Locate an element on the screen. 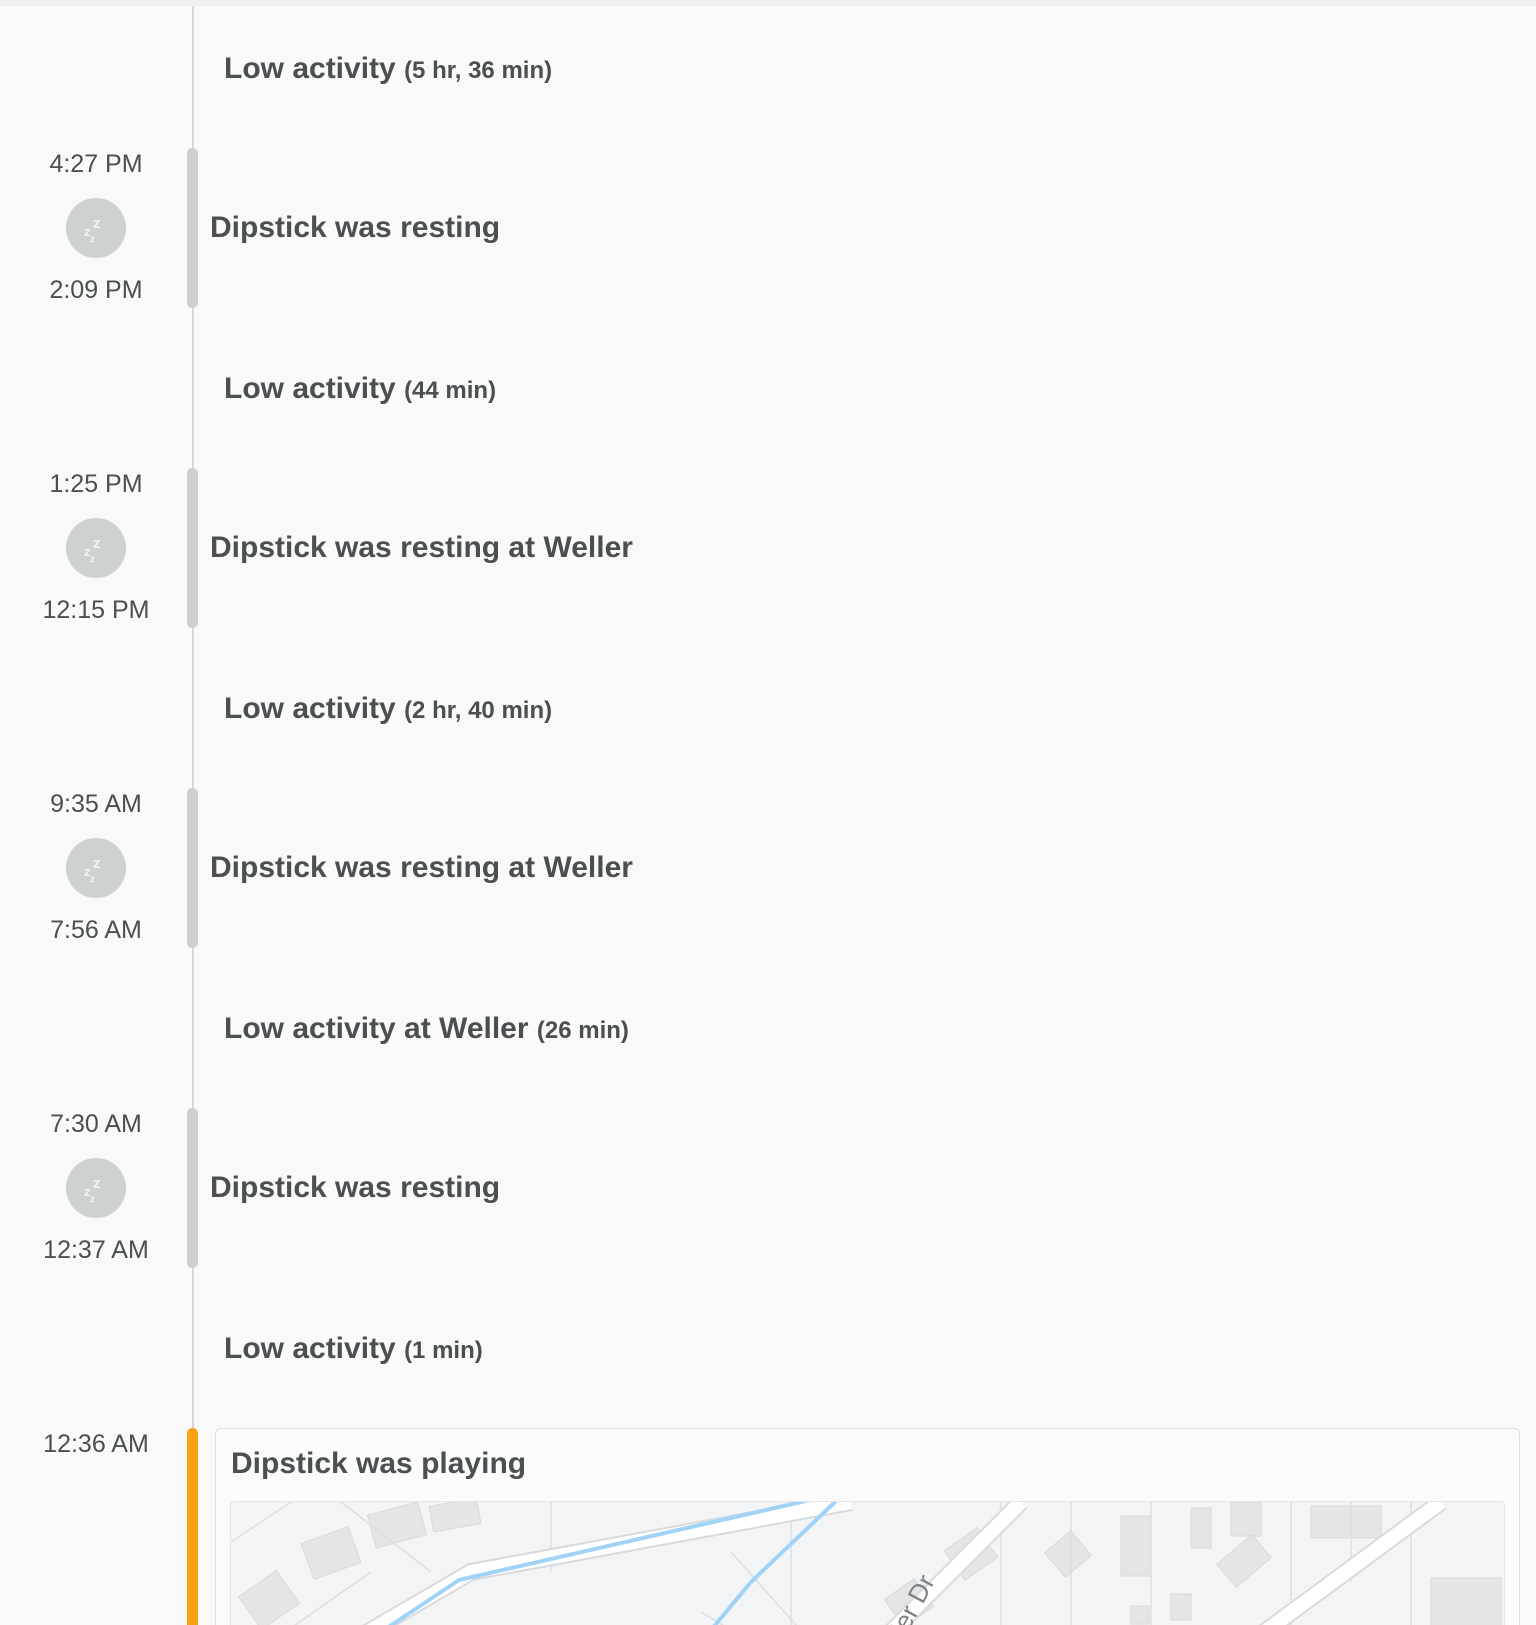 Image resolution: width=1536 pixels, height=1625 pixels. event-start-time: 12:37 AM is located at coordinates (96, 1250).